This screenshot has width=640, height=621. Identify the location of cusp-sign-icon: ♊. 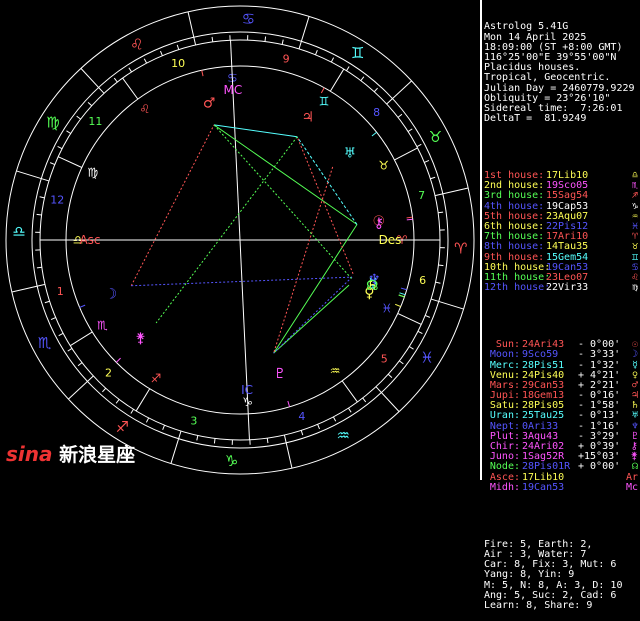
(324, 102).